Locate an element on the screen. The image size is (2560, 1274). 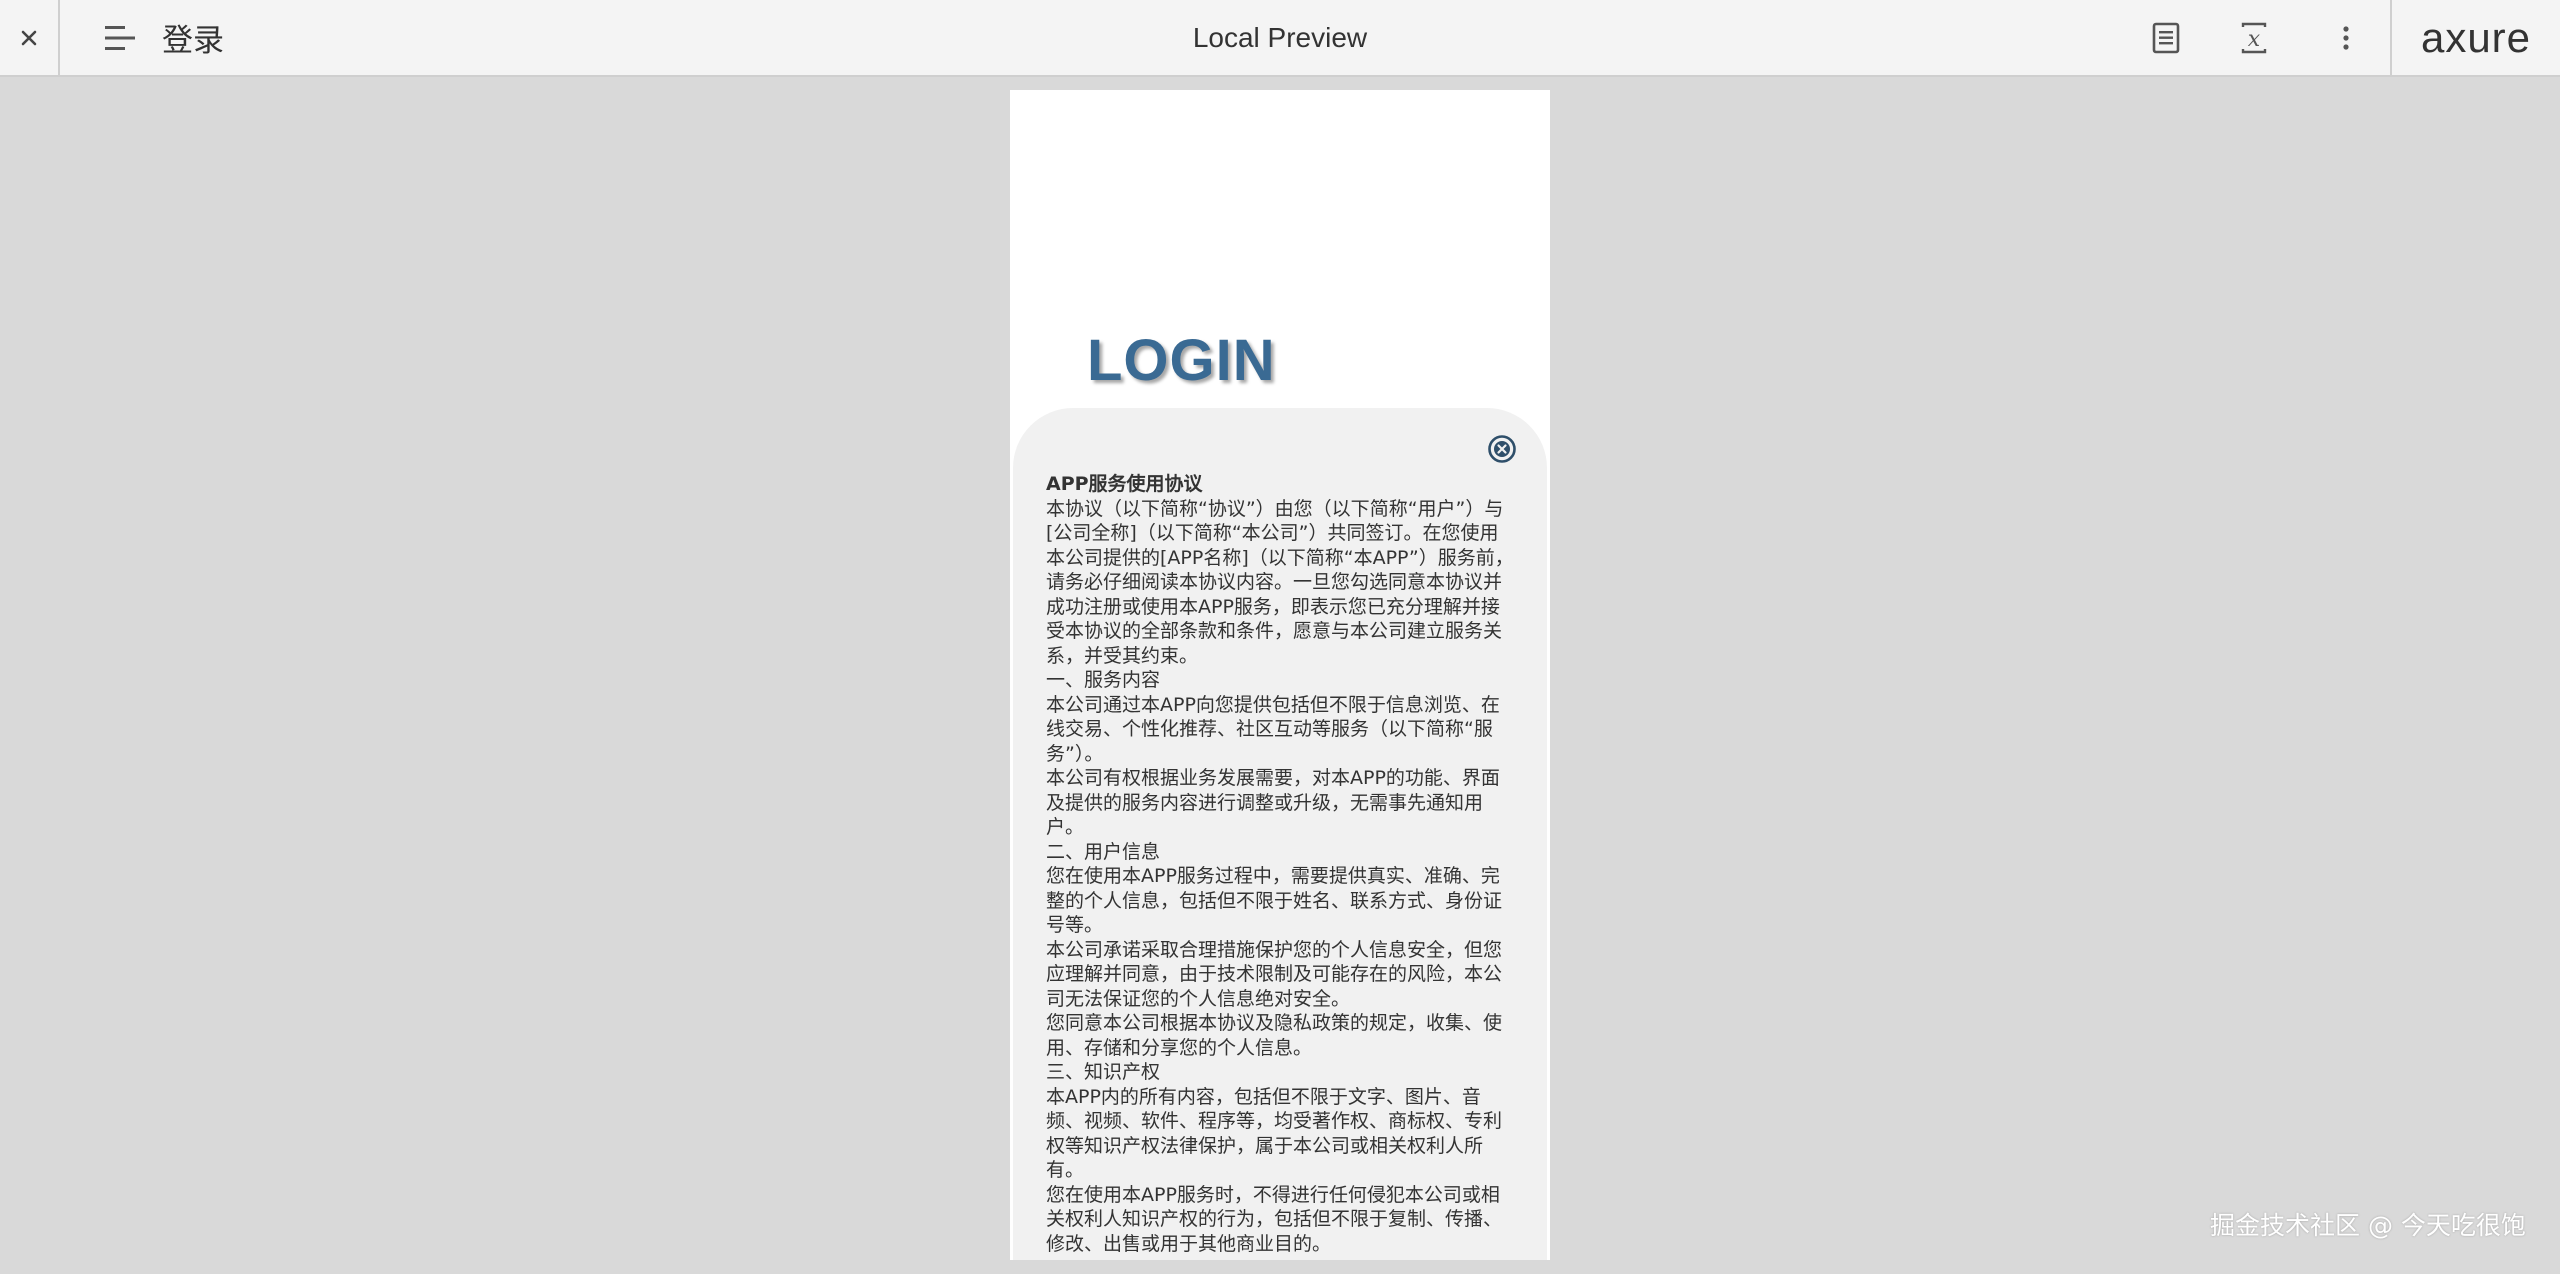
more-vertical-icon is located at coordinates (2346, 37).